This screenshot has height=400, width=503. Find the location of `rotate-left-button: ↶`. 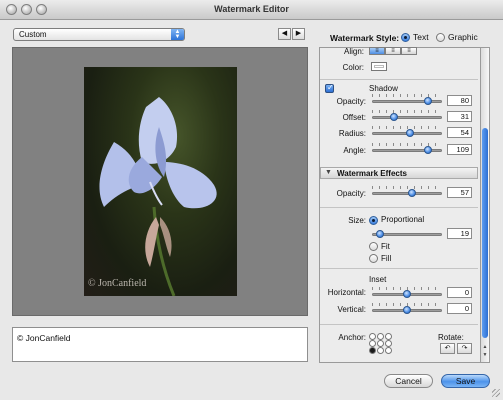

rotate-left-button: ↶ is located at coordinates (447, 348).